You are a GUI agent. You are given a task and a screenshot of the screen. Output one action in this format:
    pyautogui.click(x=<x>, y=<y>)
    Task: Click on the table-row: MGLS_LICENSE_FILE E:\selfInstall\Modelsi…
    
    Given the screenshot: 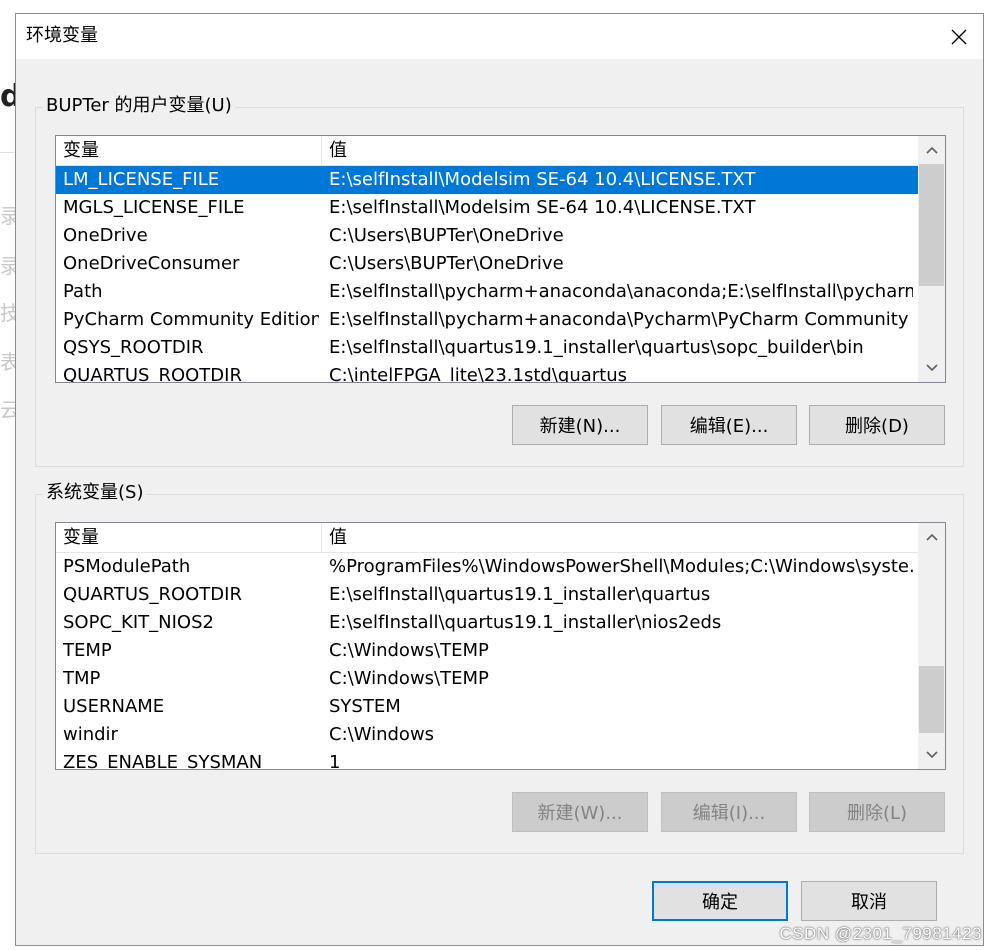 What is the action you would take?
    pyautogui.click(x=487, y=208)
    